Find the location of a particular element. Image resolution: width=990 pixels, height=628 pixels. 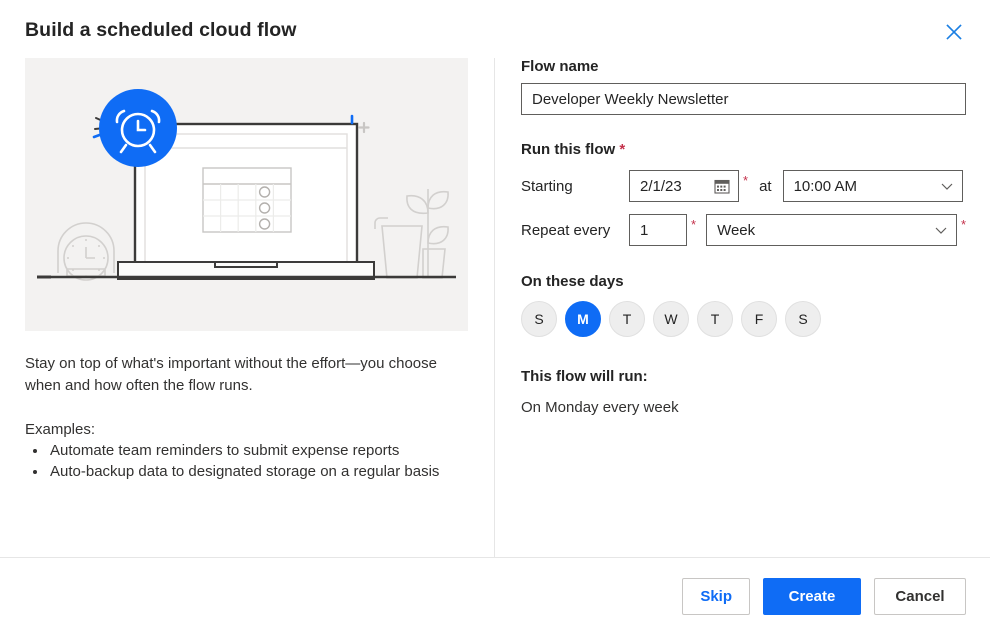

panel-divider is located at coordinates (494, 307).